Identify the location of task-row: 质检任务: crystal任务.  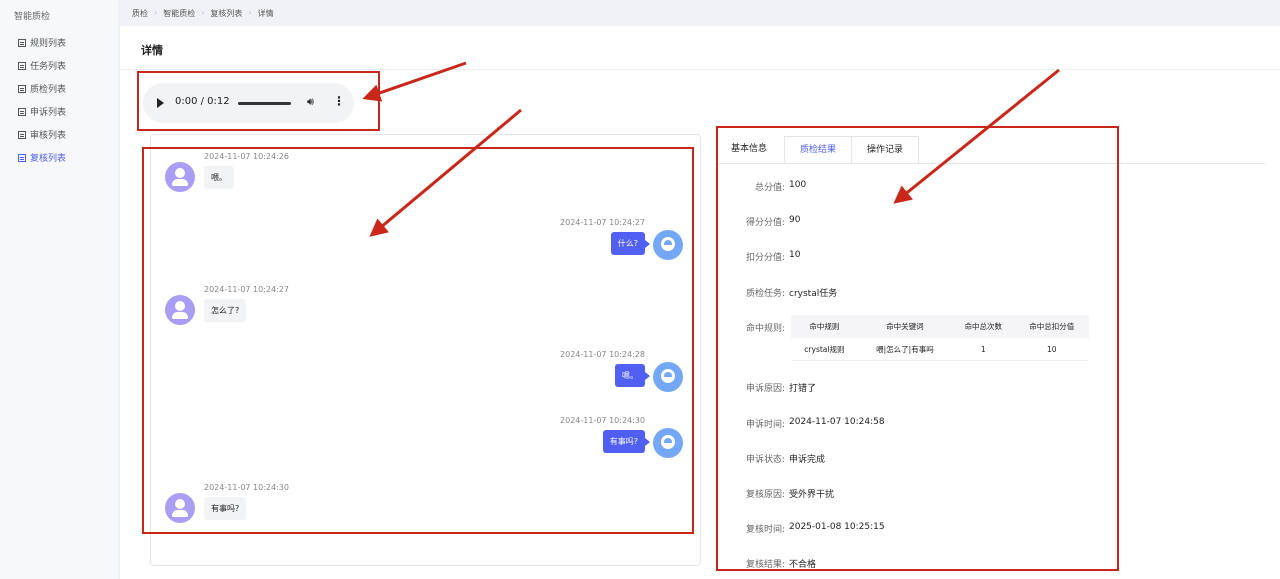
(782, 292).